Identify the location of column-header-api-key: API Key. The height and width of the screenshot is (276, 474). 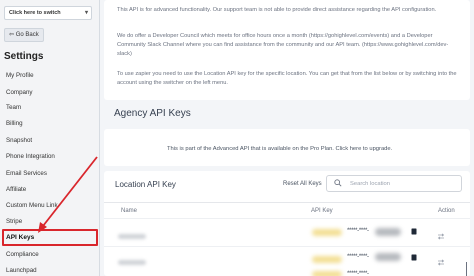
(322, 211).